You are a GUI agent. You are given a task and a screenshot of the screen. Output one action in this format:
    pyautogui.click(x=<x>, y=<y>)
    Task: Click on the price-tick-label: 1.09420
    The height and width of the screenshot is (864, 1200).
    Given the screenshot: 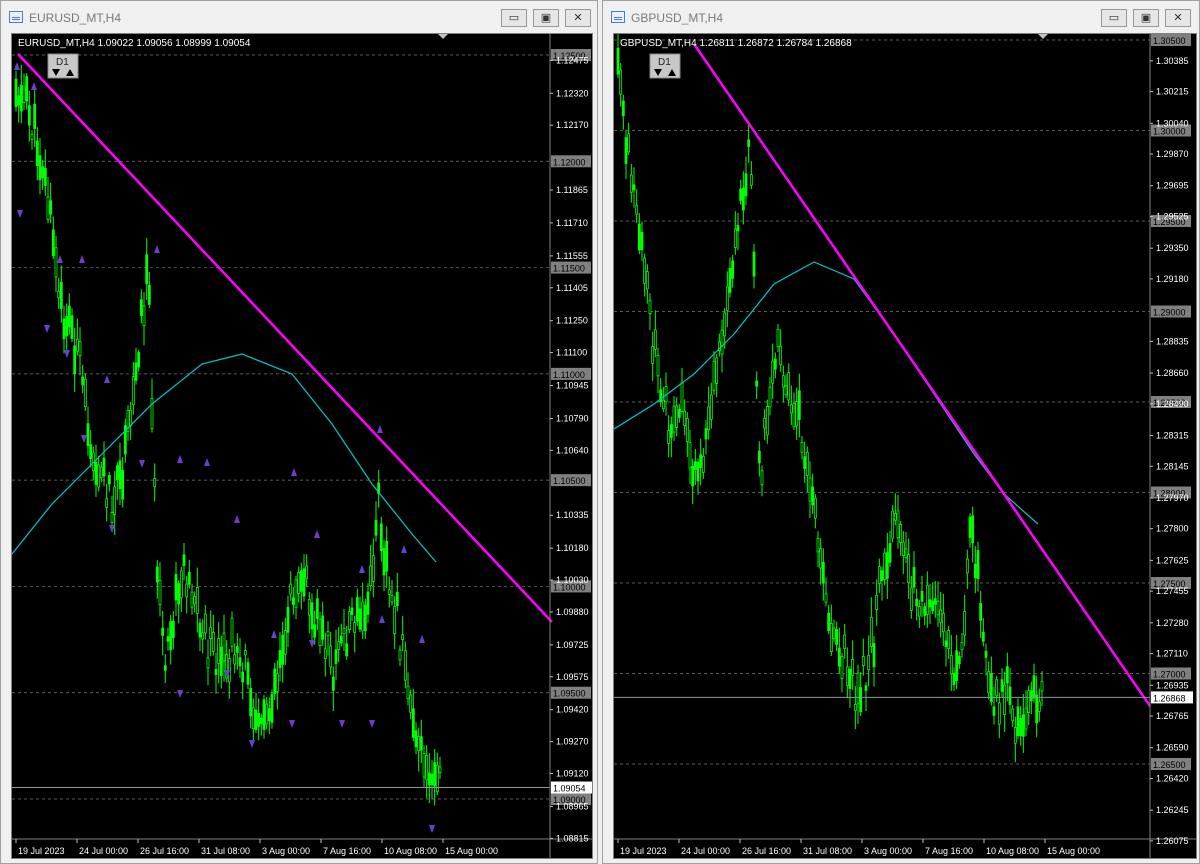 What is the action you would take?
    pyautogui.click(x=572, y=710)
    